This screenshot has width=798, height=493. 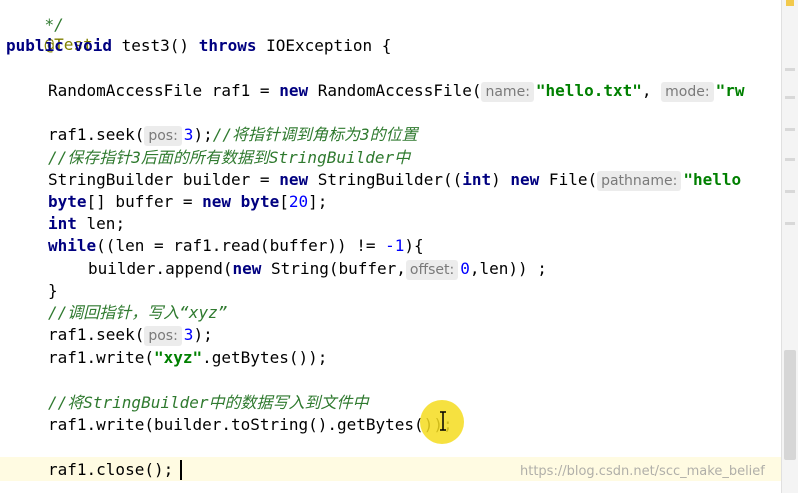 I want to click on code-line-comment: //调回指针，写入“xyz”, so click(x=137, y=313).